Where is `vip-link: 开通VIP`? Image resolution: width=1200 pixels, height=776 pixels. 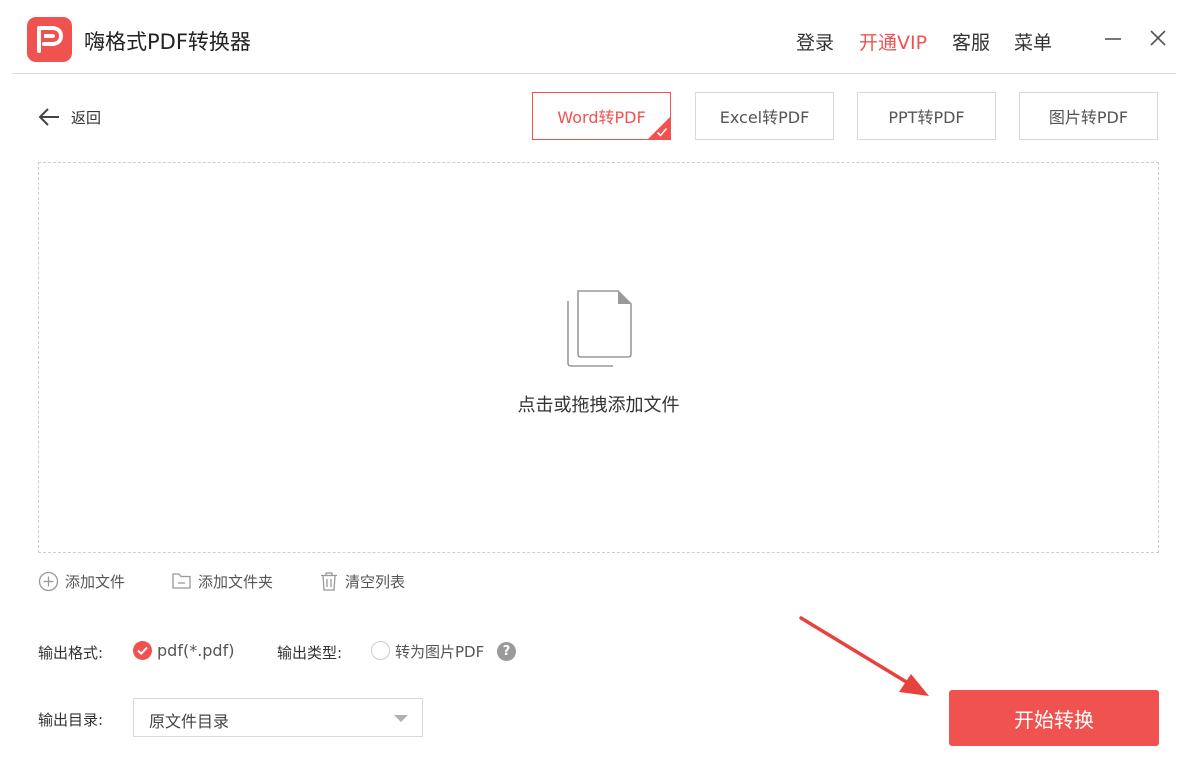
vip-link: 开通VIP is located at coordinates (893, 41).